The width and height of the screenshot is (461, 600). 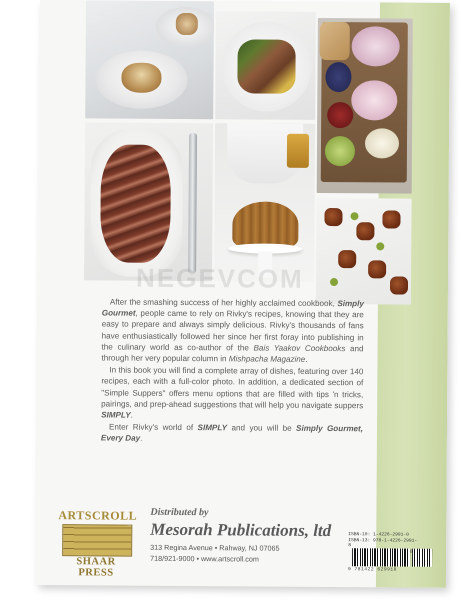 I want to click on barcode-number: 9 781422 629918, so click(x=372, y=570).